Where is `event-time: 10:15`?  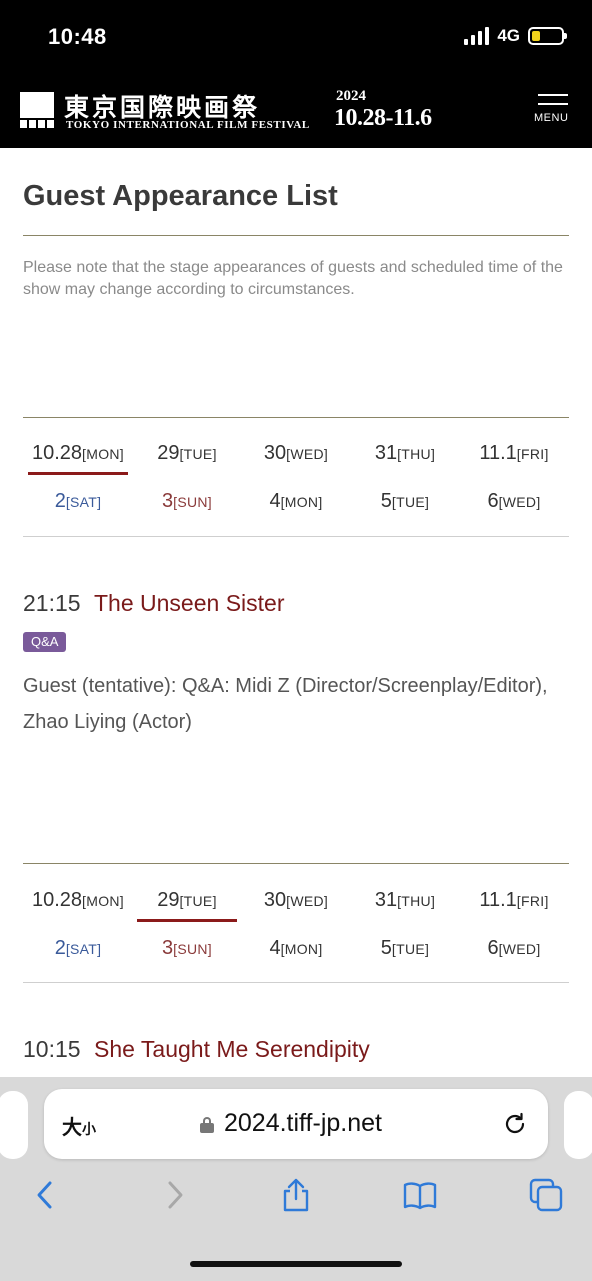
event-time: 10:15 is located at coordinates (52, 1049).